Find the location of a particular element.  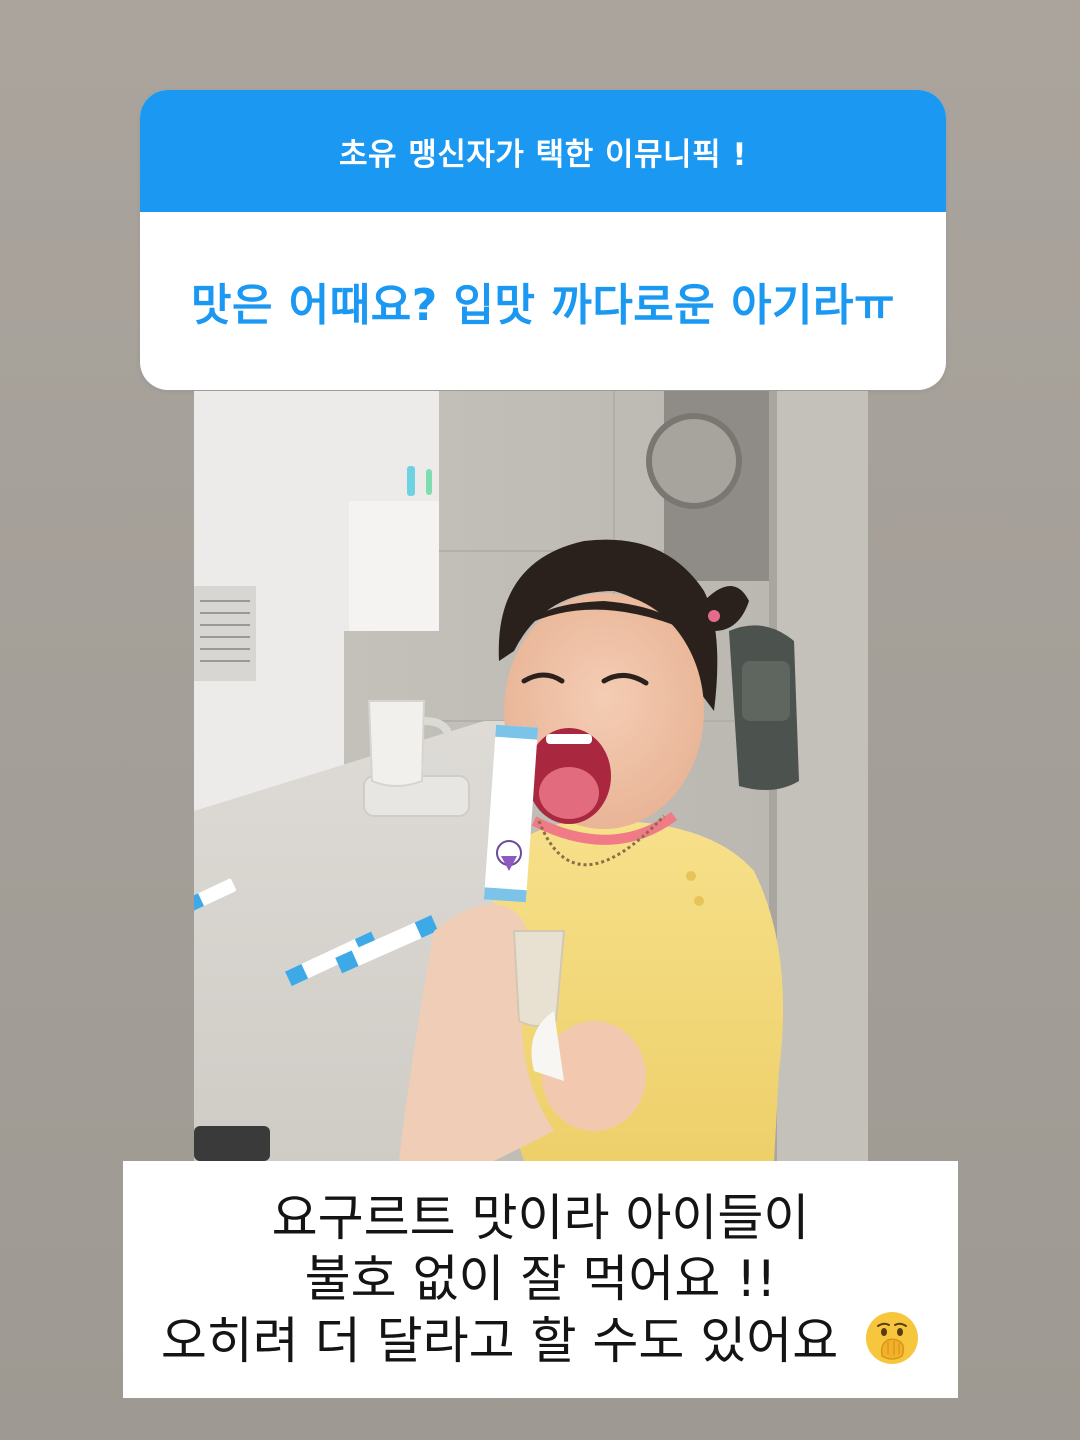

question-answer: 맛은 어때요? 입맛 까다로운 아기라ㅠ is located at coordinates (543, 305).